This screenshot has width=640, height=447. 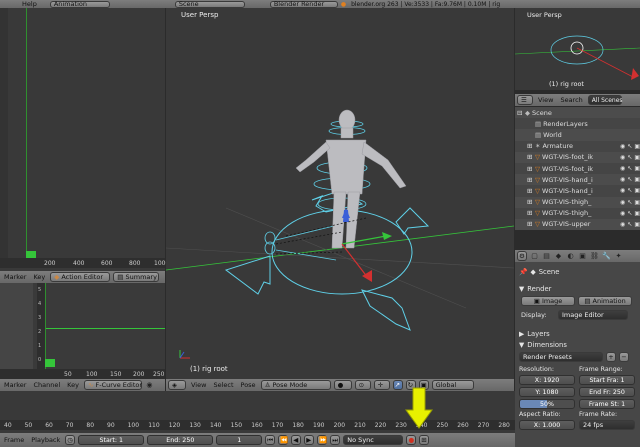 What do you see at coordinates (362, 385) in the screenshot?
I see `pivot-button: ⊙` at bounding box center [362, 385].